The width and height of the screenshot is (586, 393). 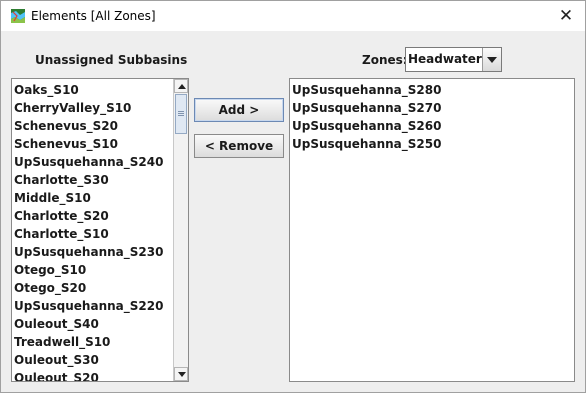 What do you see at coordinates (180, 230) in the screenshot?
I see `vertical-scrollbar` at bounding box center [180, 230].